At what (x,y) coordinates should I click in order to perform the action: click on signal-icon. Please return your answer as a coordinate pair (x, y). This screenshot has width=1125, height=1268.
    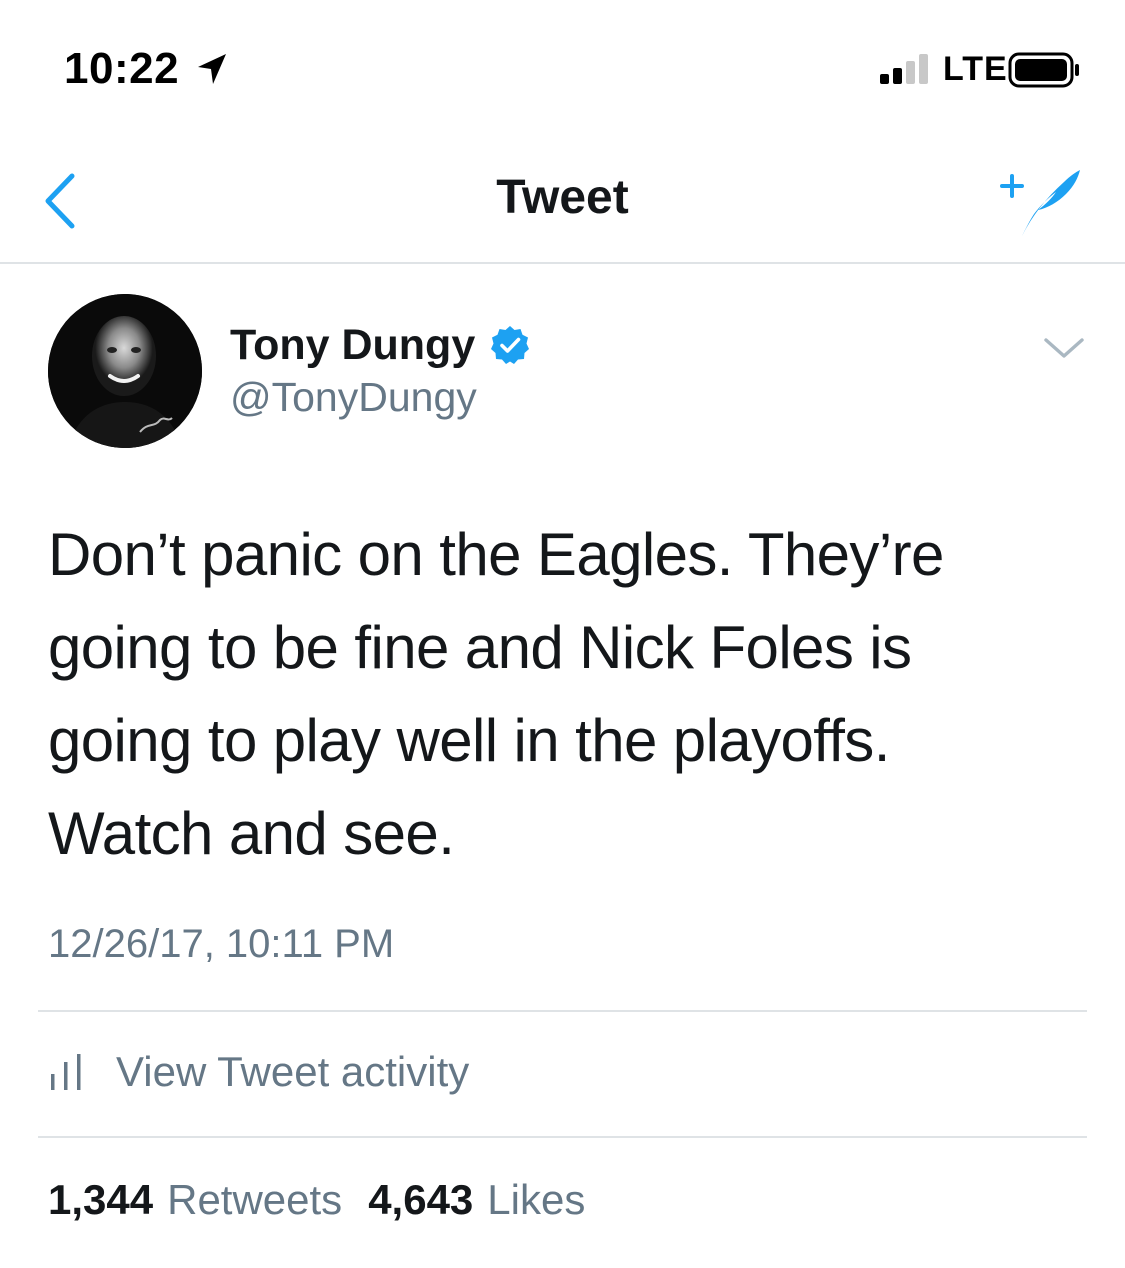
    Looking at the image, I should click on (904, 69).